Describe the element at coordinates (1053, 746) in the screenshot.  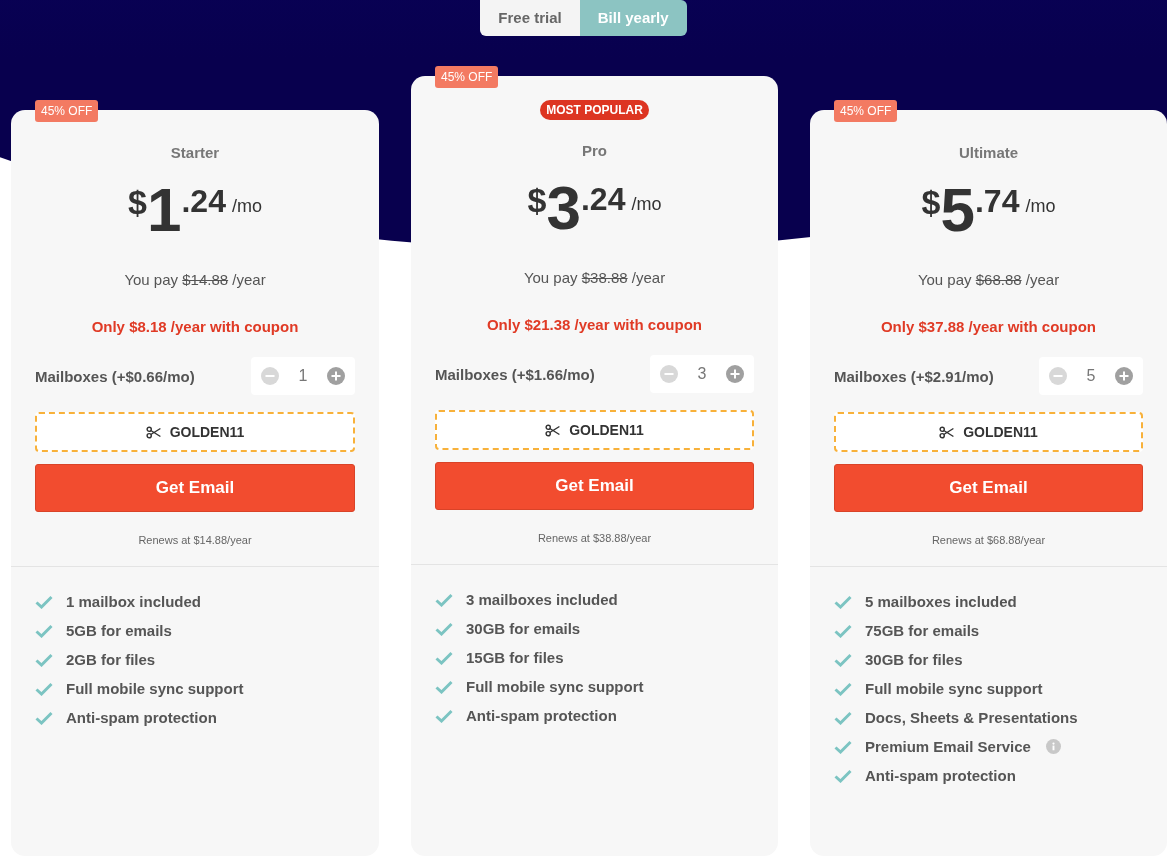
I see `info-icon` at that location.